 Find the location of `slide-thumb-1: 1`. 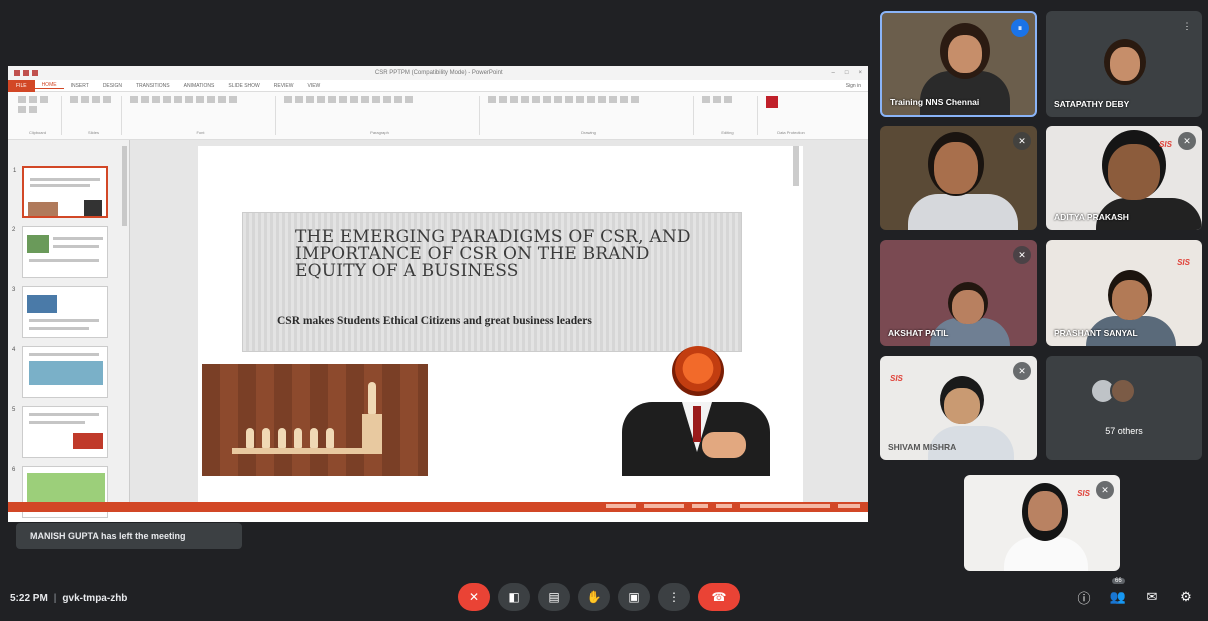

slide-thumb-1: 1 is located at coordinates (60, 192).